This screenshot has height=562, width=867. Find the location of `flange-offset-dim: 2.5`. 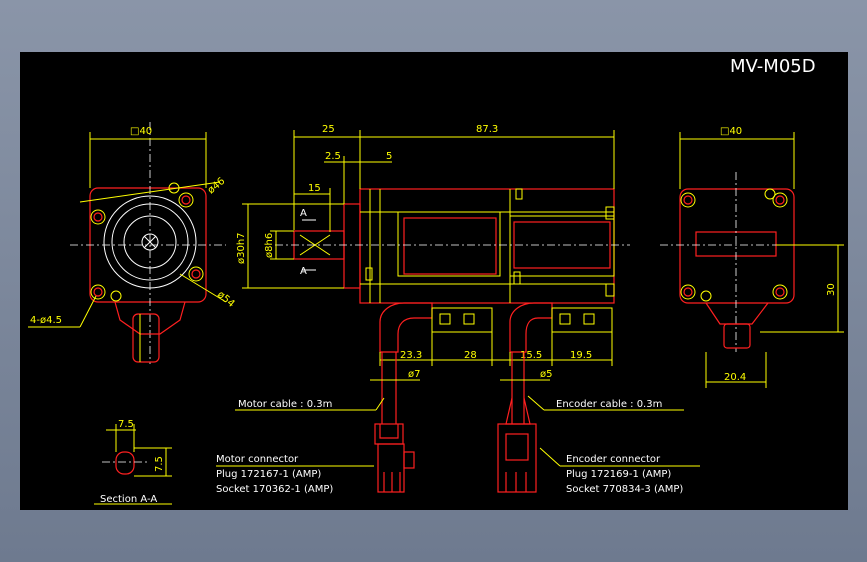

flange-offset-dim: 2.5 is located at coordinates (333, 156).